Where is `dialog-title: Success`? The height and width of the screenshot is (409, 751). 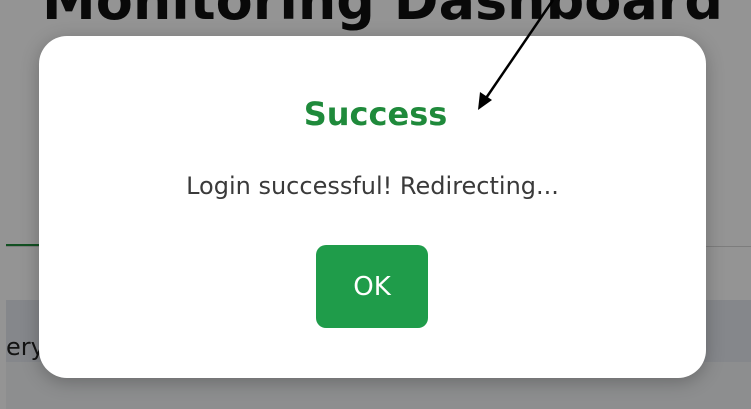 dialog-title: Success is located at coordinates (375, 114).